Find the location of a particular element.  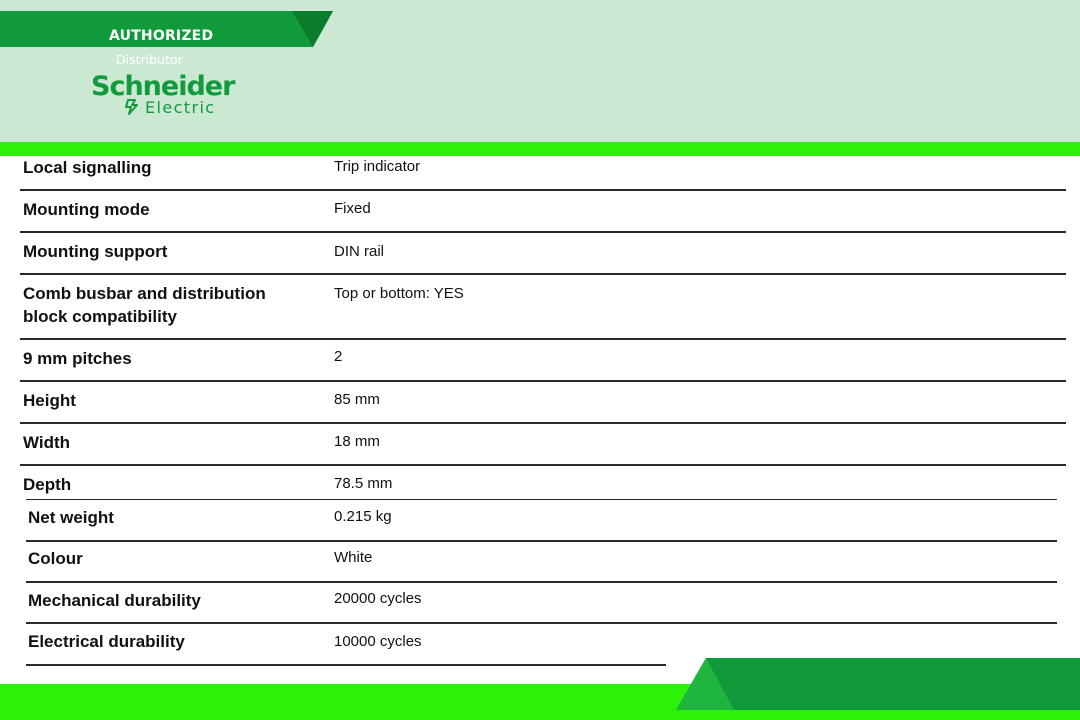

spec-value: DIN rail is located at coordinates (359, 251).